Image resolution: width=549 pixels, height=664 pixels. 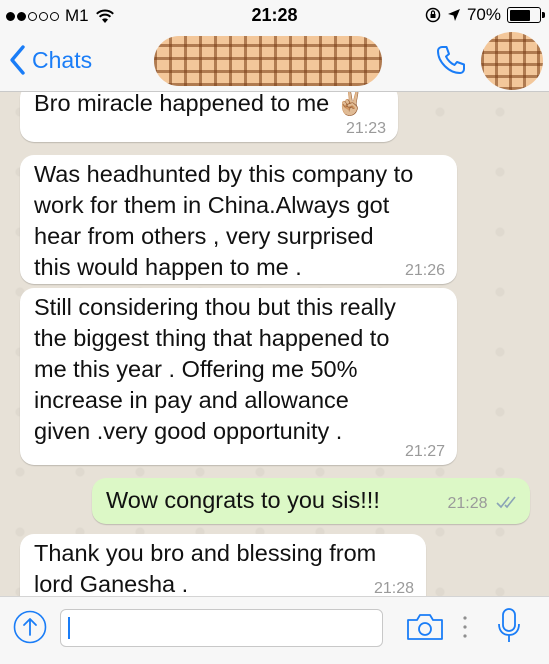 I want to click on battery-icon, so click(x=526, y=15).